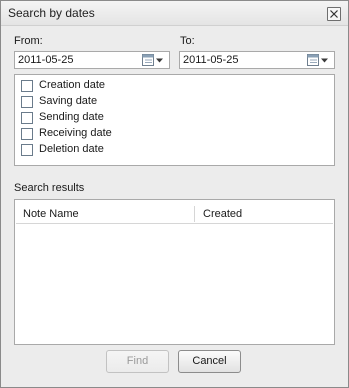 The image size is (349, 388). Describe the element at coordinates (137, 361) in the screenshot. I see `find-button: Find` at that location.